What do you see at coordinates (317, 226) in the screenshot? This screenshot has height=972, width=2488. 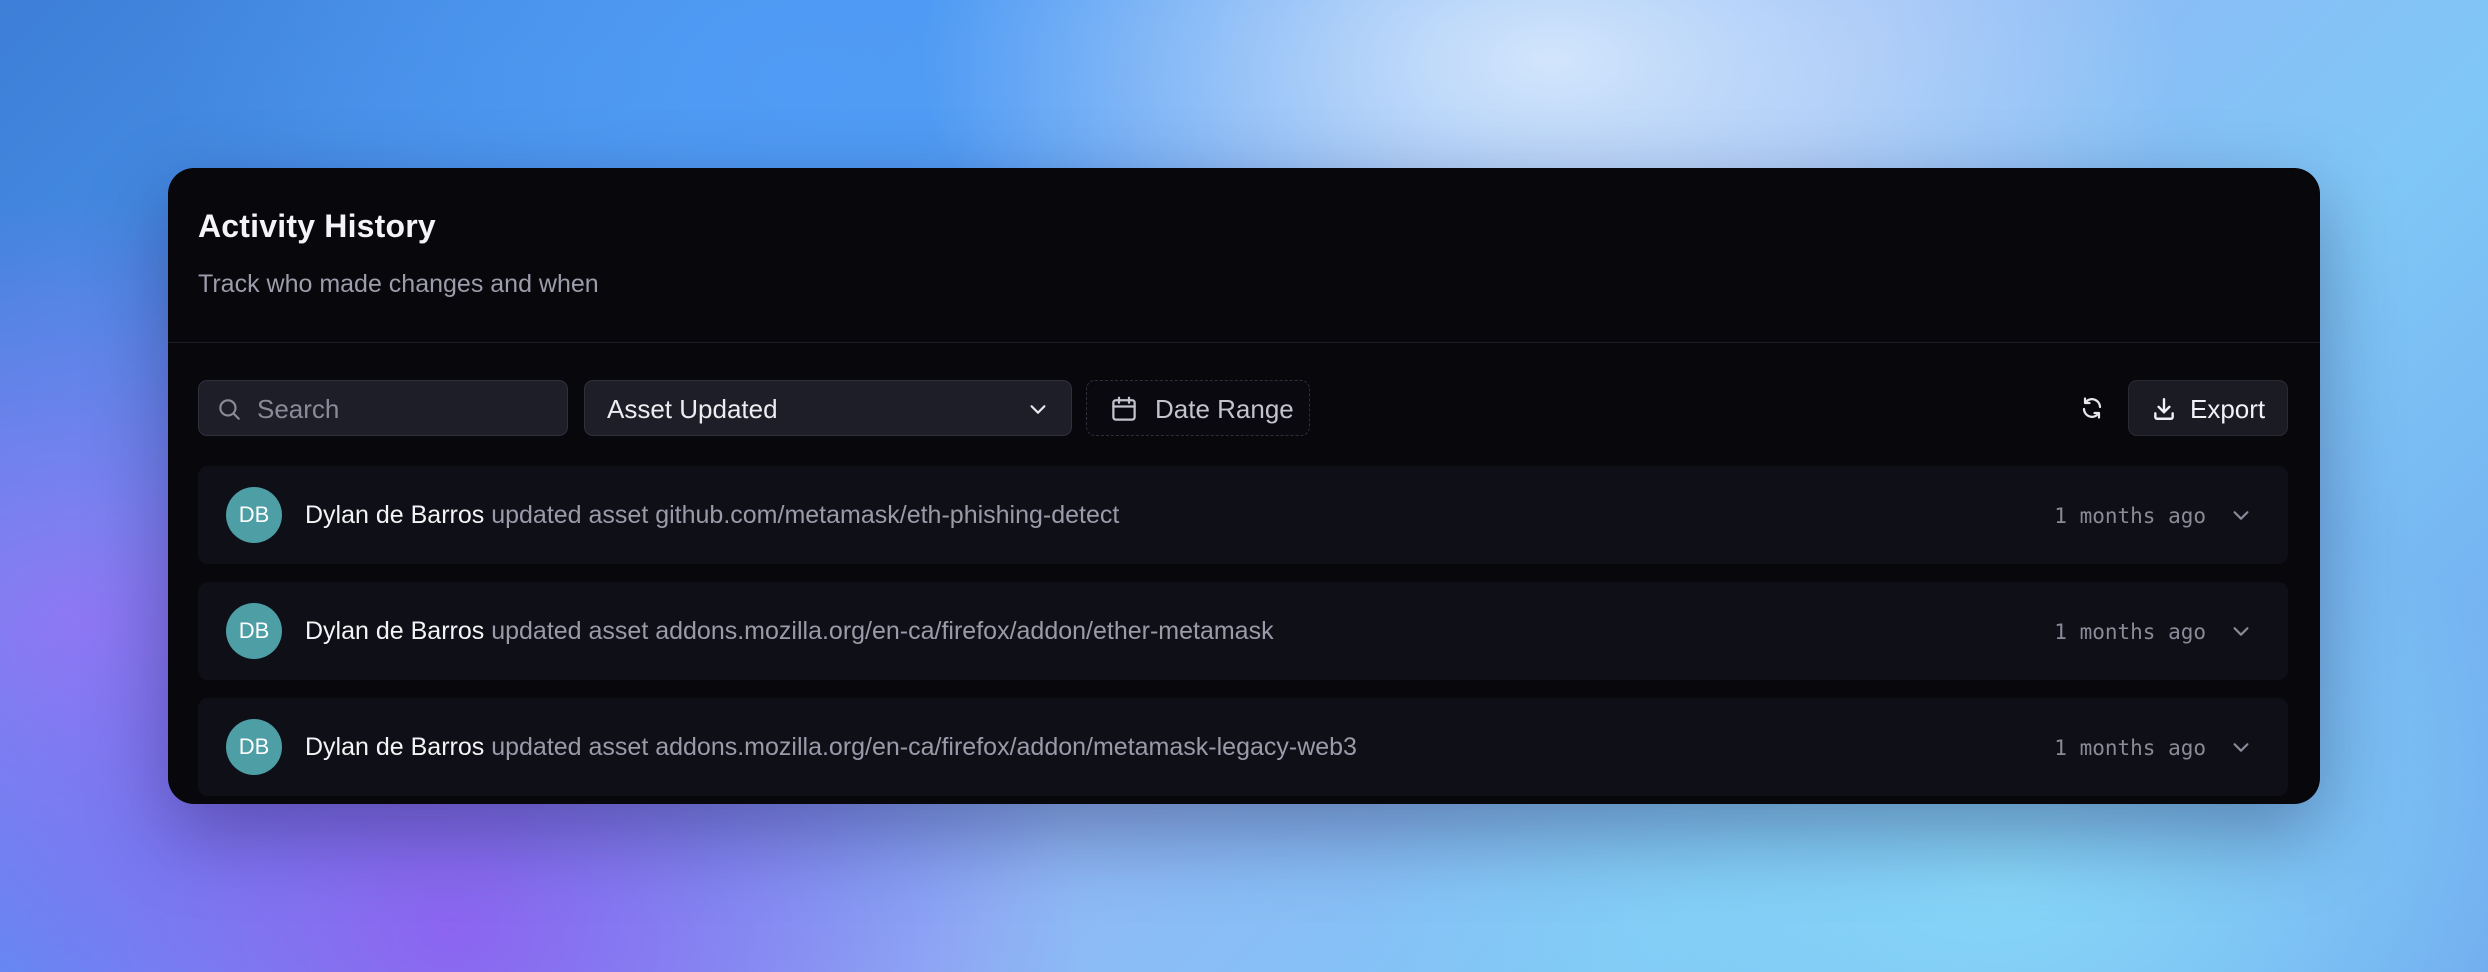 I see `panel-title: Activity History` at bounding box center [317, 226].